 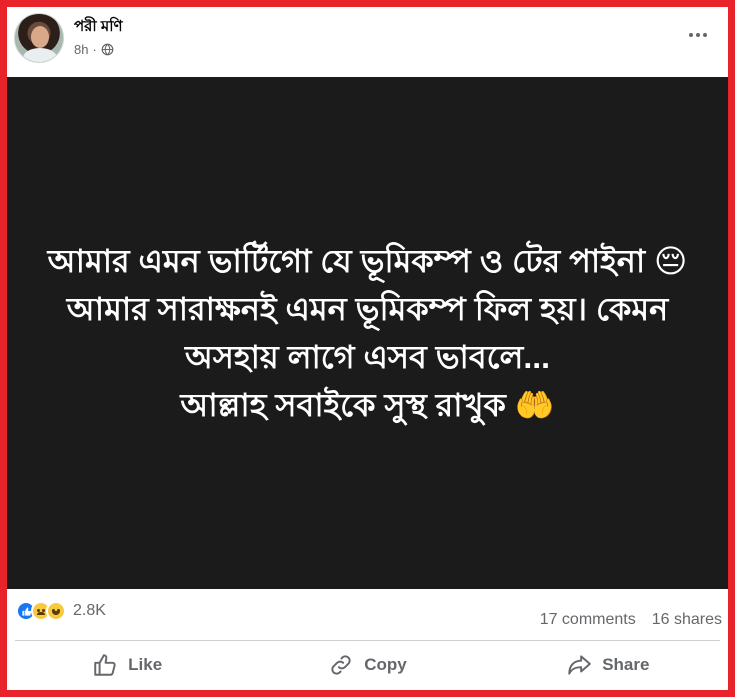 What do you see at coordinates (626, 664) in the screenshot?
I see `share-label: Share` at bounding box center [626, 664].